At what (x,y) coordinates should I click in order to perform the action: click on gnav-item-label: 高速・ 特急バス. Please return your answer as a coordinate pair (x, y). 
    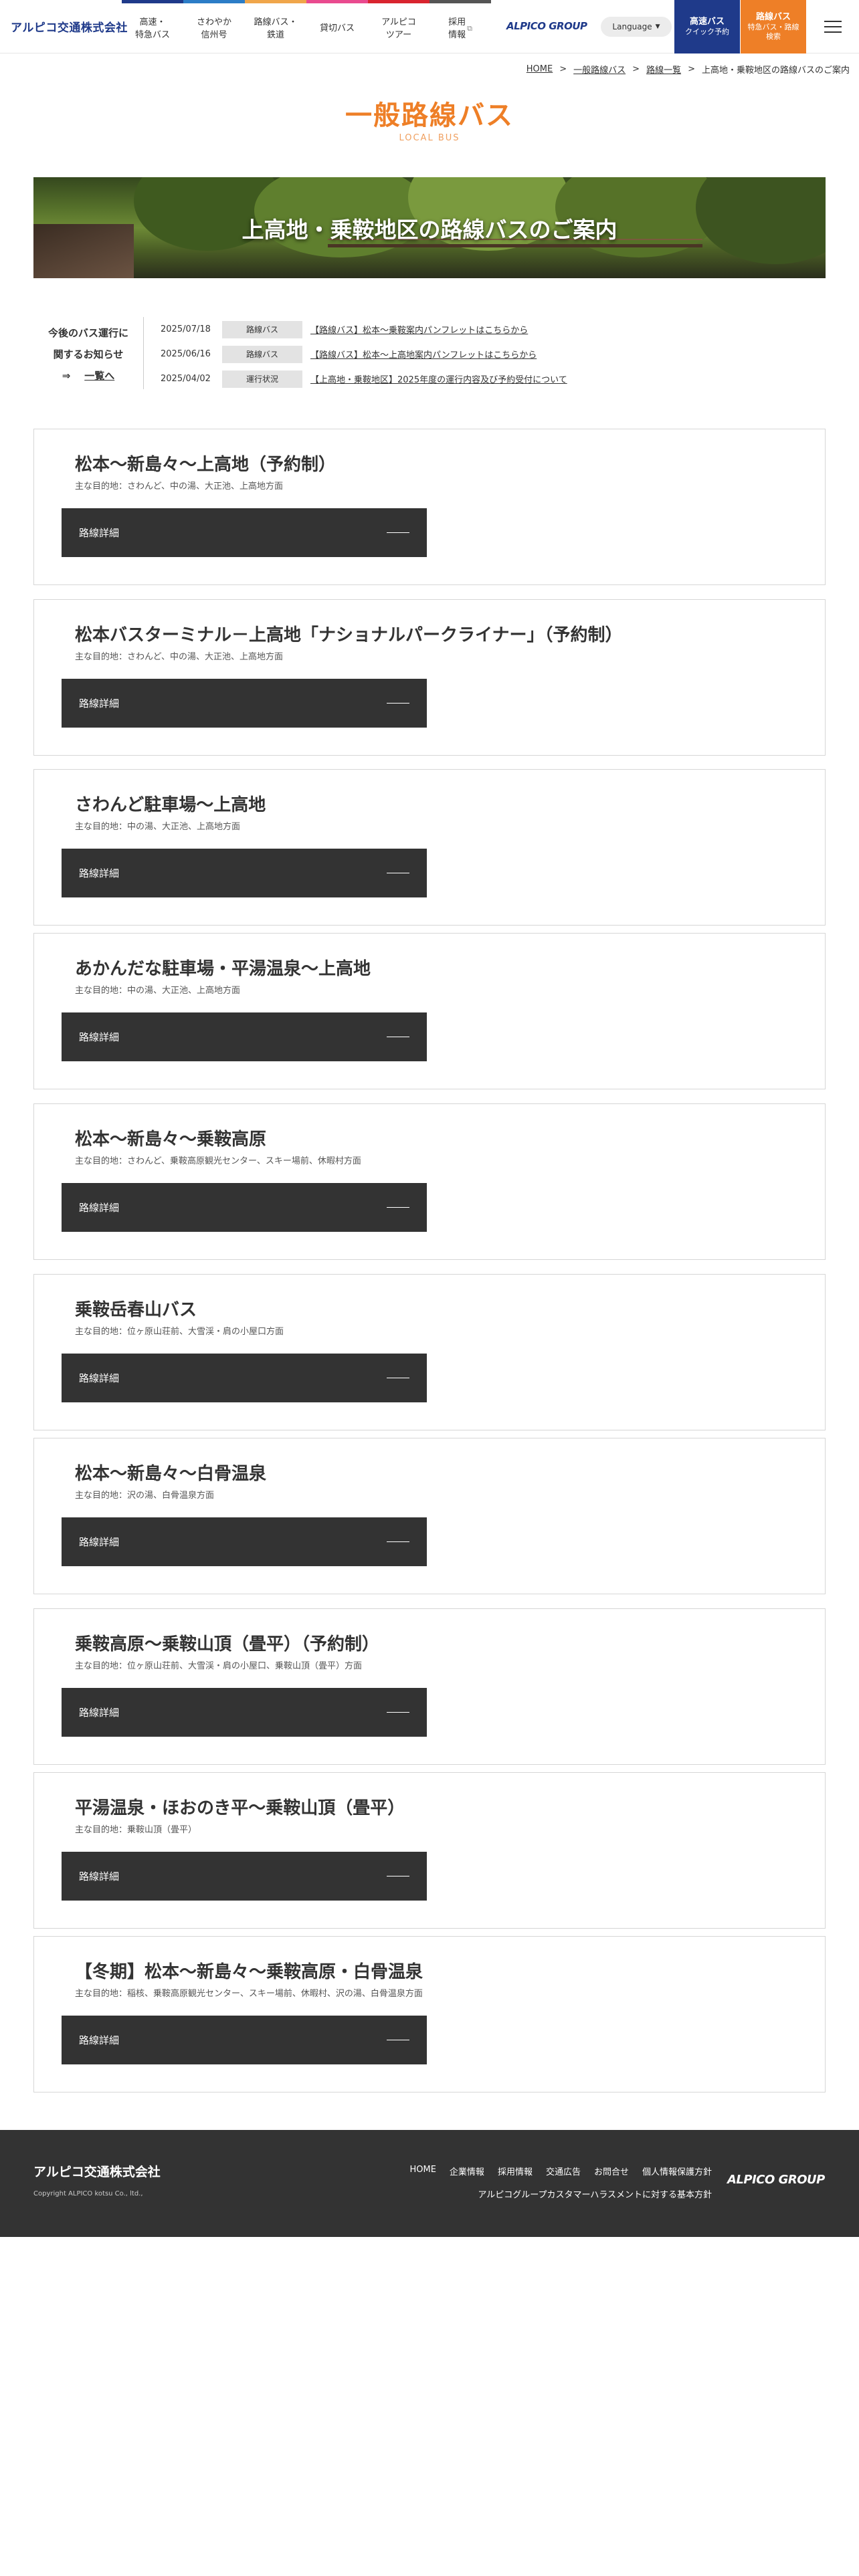
    Looking at the image, I should click on (152, 28).